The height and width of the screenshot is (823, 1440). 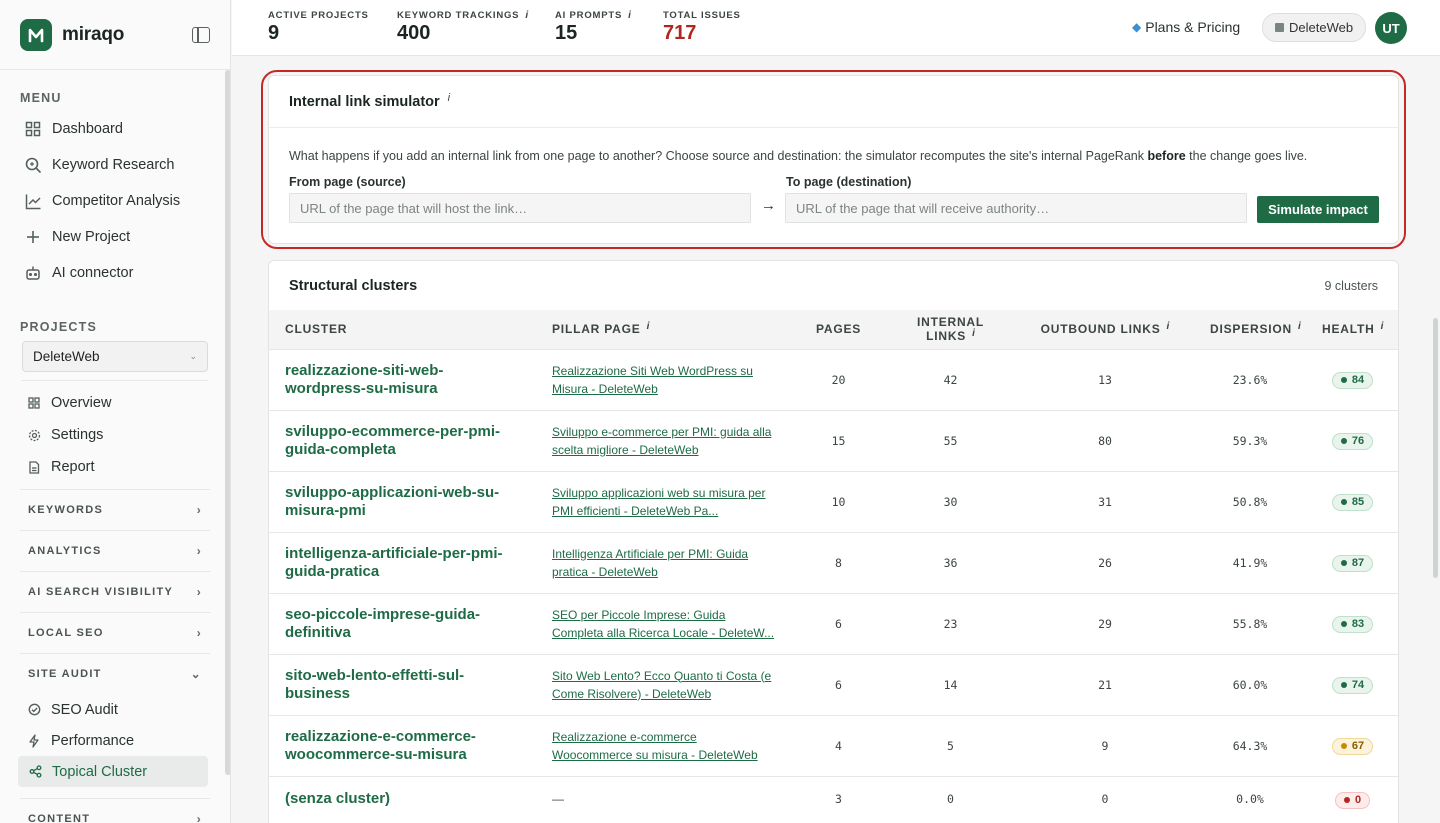 What do you see at coordinates (1105, 562) in the screenshot?
I see `outbound-links-value: 26` at bounding box center [1105, 562].